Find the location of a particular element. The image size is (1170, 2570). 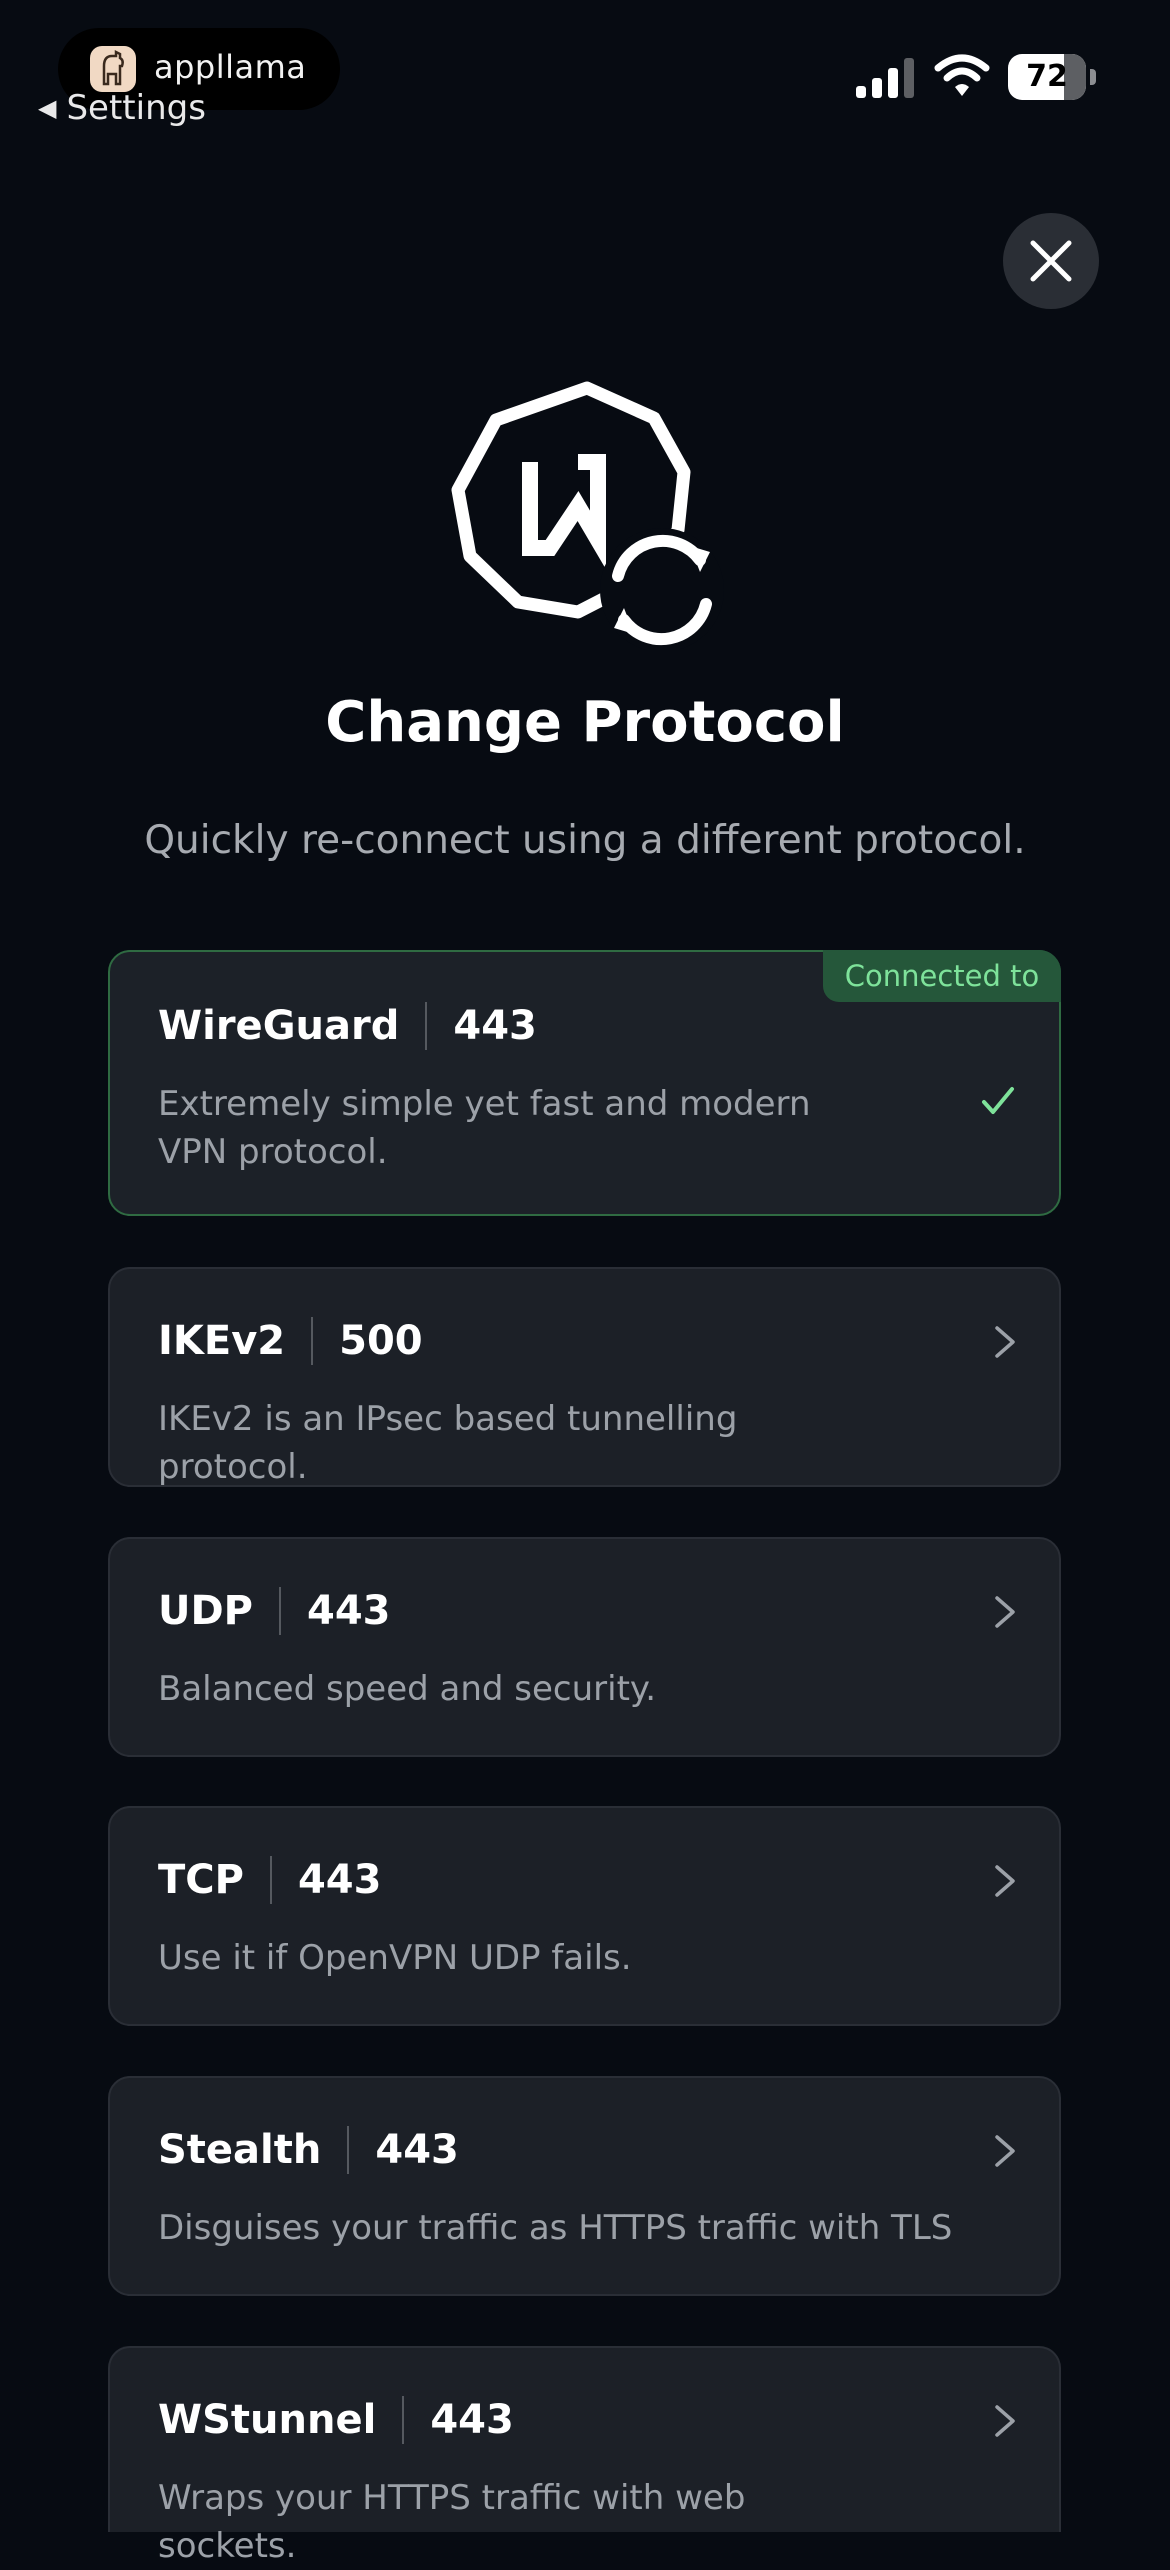

protocol-description: Use it if OpenVPN UDP fails. is located at coordinates (395, 1958).